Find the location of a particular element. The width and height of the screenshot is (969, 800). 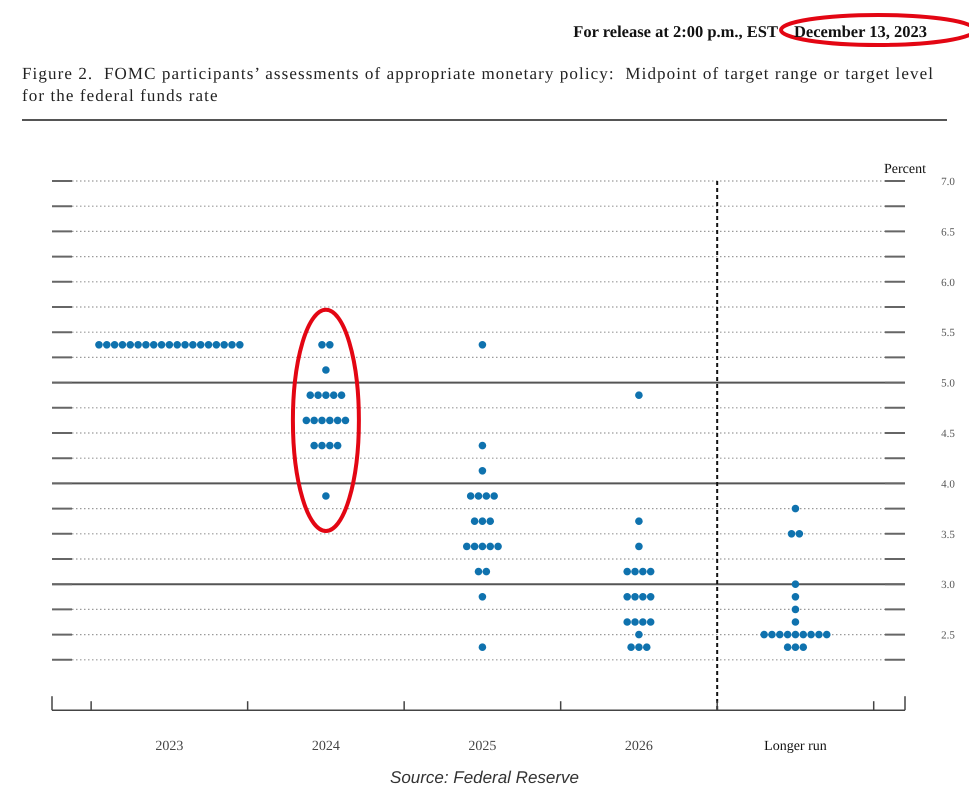

y-axis-label: 2.5 is located at coordinates (948, 635).